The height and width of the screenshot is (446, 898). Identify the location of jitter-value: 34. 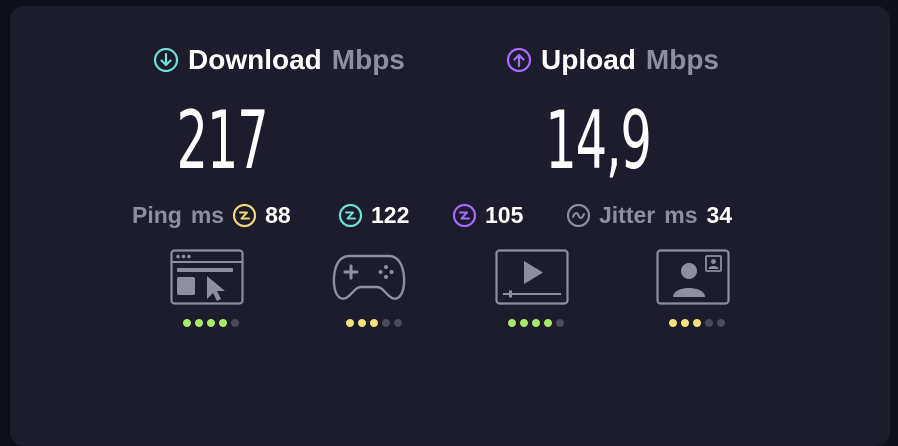
(719, 215).